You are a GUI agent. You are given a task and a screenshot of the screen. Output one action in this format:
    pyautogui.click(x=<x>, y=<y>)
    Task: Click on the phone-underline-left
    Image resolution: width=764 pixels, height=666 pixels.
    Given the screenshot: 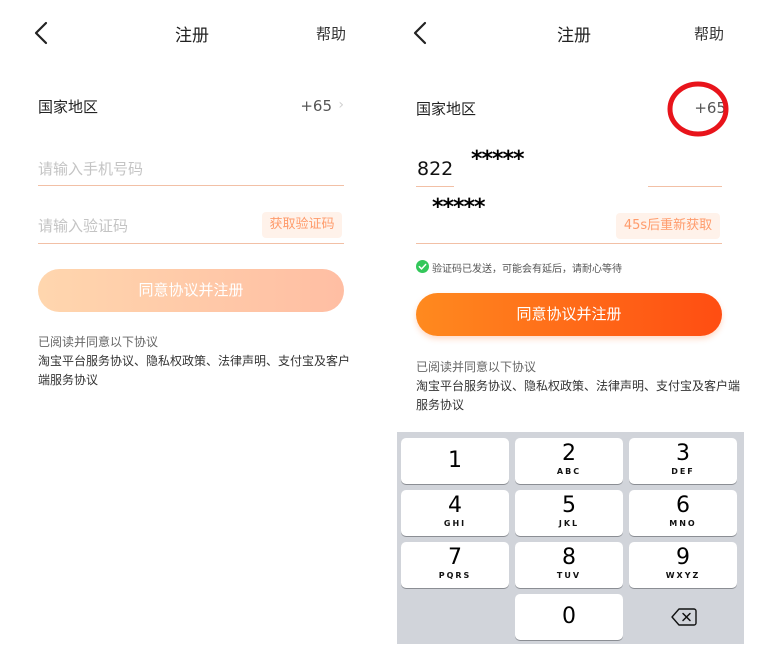 What is the action you would take?
    pyautogui.click(x=435, y=186)
    